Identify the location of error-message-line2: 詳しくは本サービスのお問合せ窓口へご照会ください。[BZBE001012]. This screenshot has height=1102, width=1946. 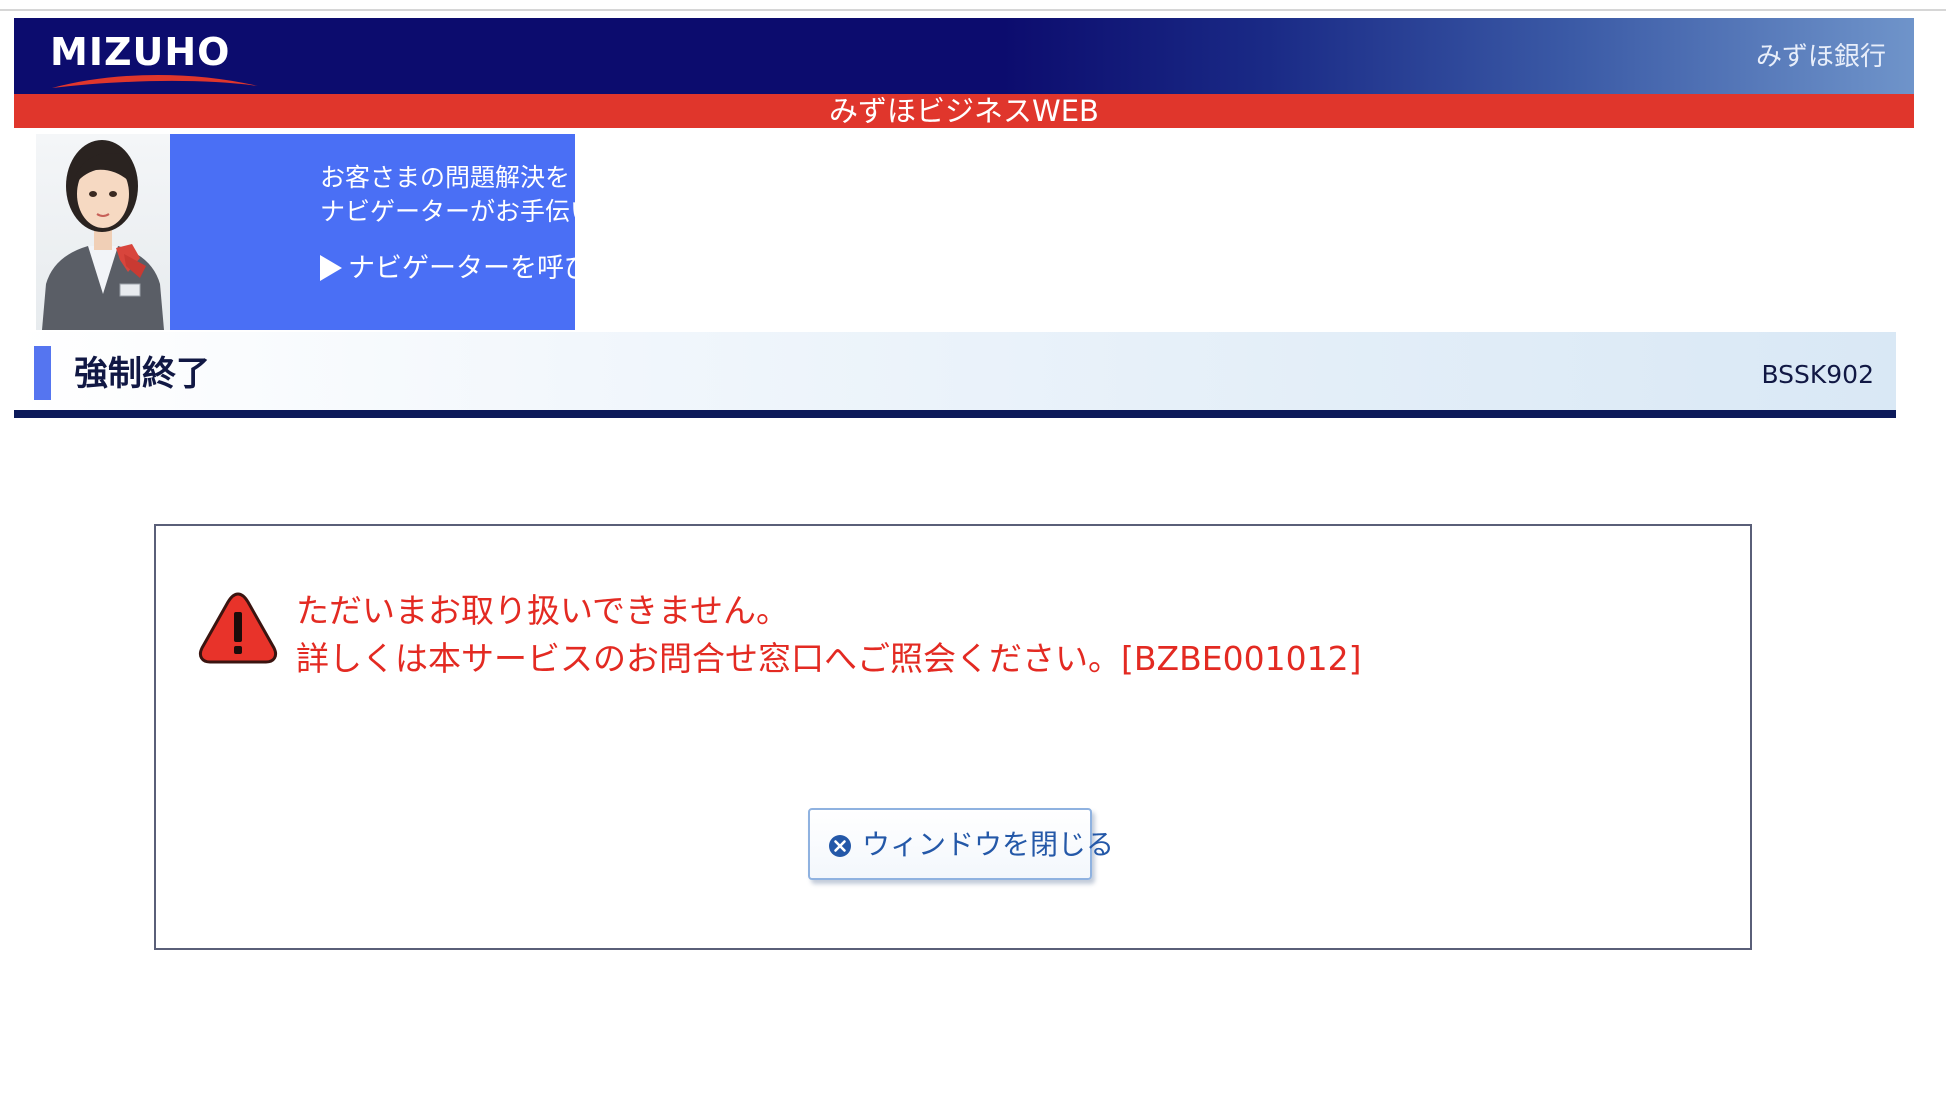
(829, 658).